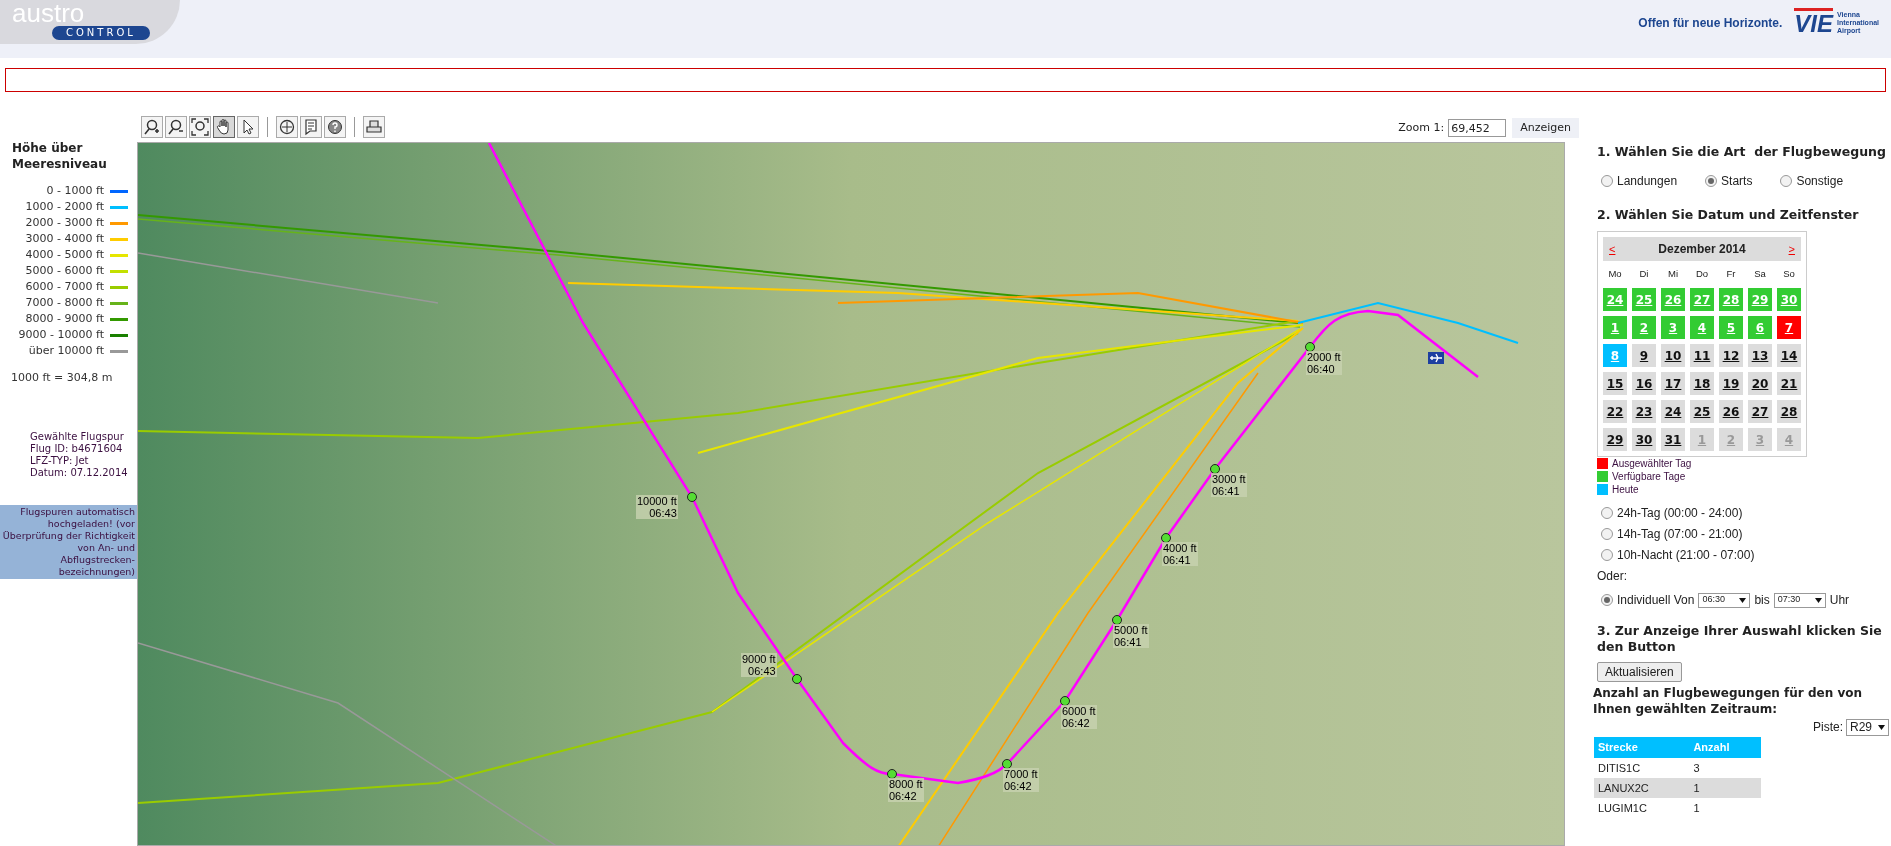 The image size is (1891, 846). What do you see at coordinates (1642, 768) in the screenshot?
I see `table-cell: DITIS1C` at bounding box center [1642, 768].